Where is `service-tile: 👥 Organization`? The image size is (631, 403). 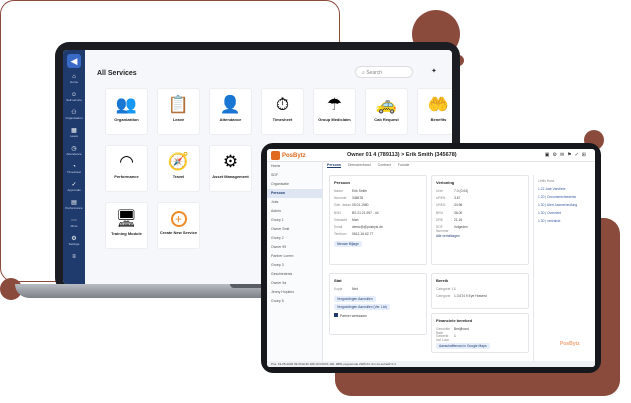 service-tile: 👥 Organization is located at coordinates (126, 111).